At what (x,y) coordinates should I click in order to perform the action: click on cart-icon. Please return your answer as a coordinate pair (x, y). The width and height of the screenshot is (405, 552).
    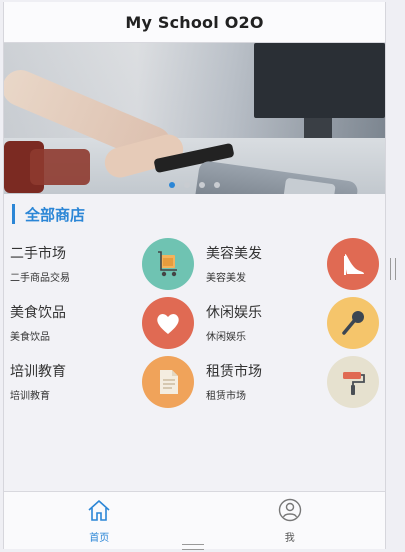
    Looking at the image, I should click on (168, 263).